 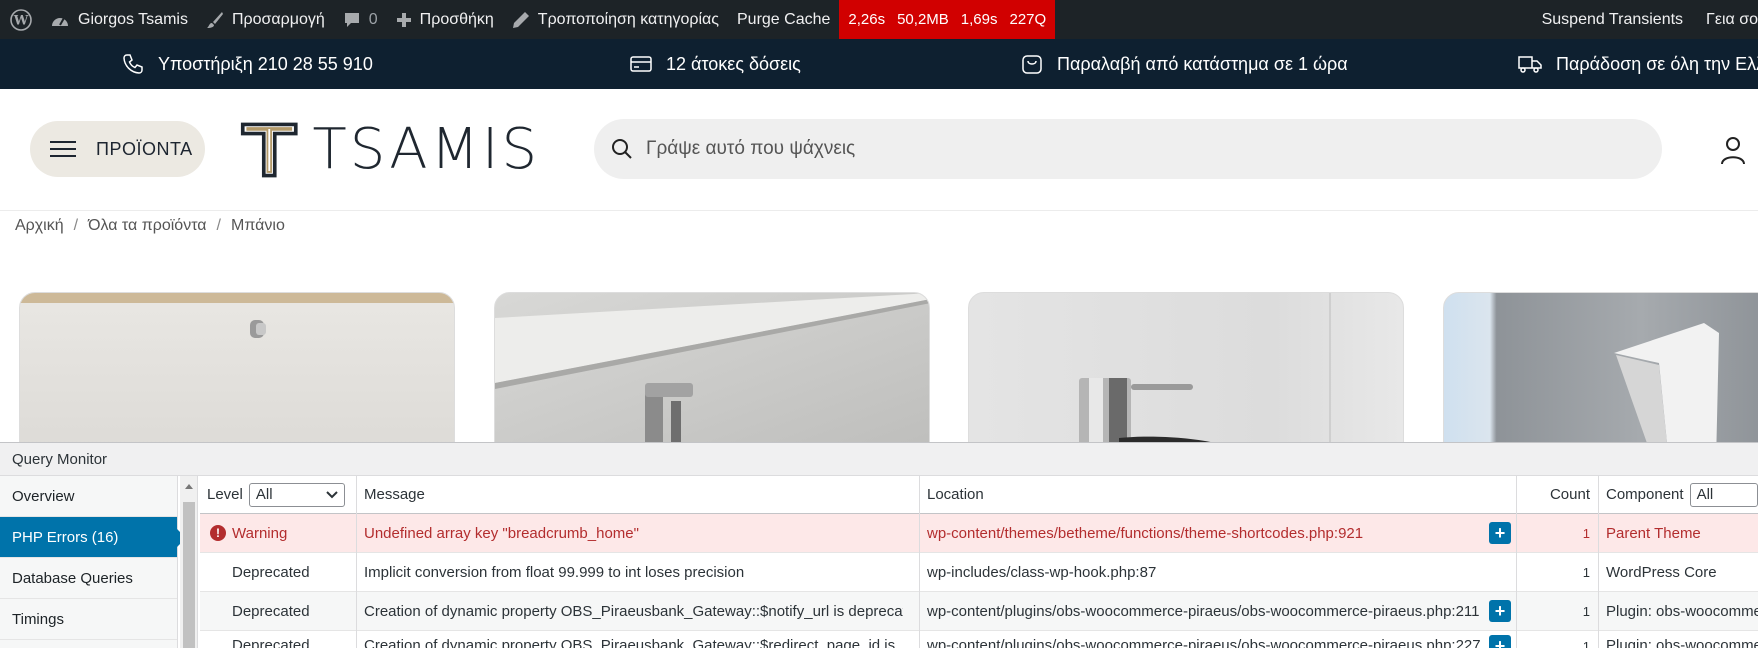 I want to click on error-icon: !, so click(x=218, y=533).